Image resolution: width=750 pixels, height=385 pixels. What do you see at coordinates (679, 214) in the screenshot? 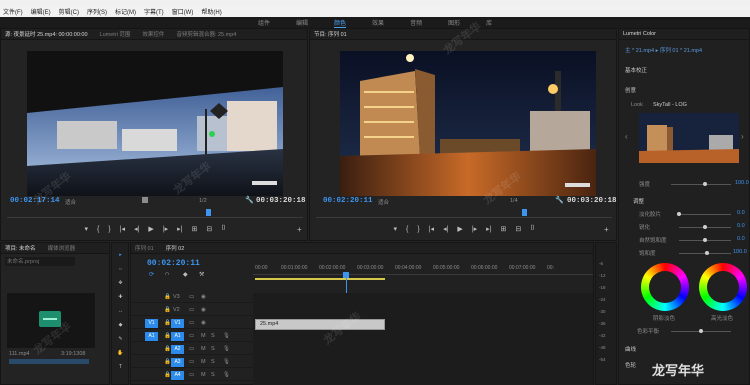
I see `slider-faded-film-knob` at bounding box center [679, 214].